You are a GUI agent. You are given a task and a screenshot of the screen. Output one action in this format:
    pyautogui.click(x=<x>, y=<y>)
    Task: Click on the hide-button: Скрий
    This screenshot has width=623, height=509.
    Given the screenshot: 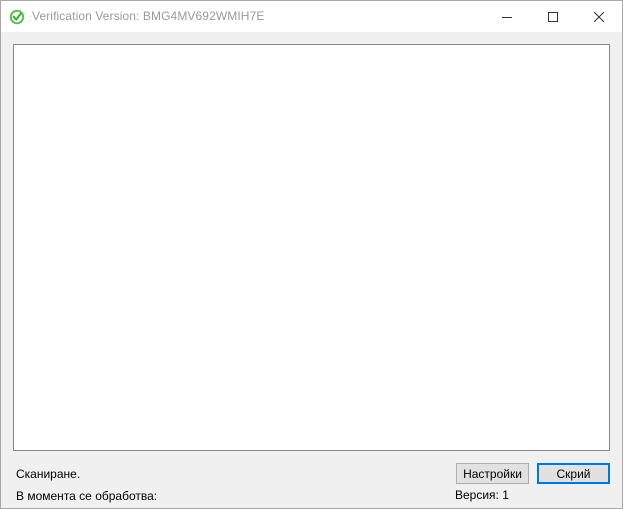 What is the action you would take?
    pyautogui.click(x=573, y=473)
    